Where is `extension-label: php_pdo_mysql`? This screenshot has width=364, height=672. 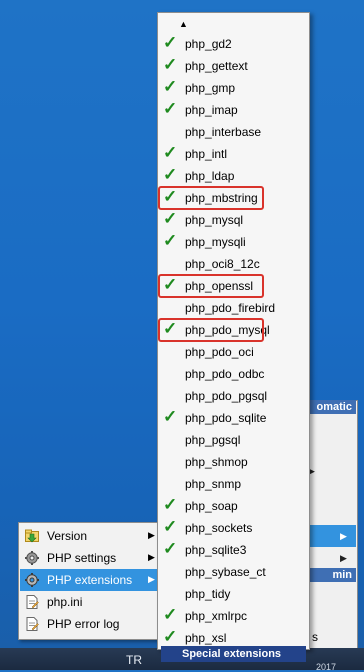 extension-label: php_pdo_mysql is located at coordinates (227, 330).